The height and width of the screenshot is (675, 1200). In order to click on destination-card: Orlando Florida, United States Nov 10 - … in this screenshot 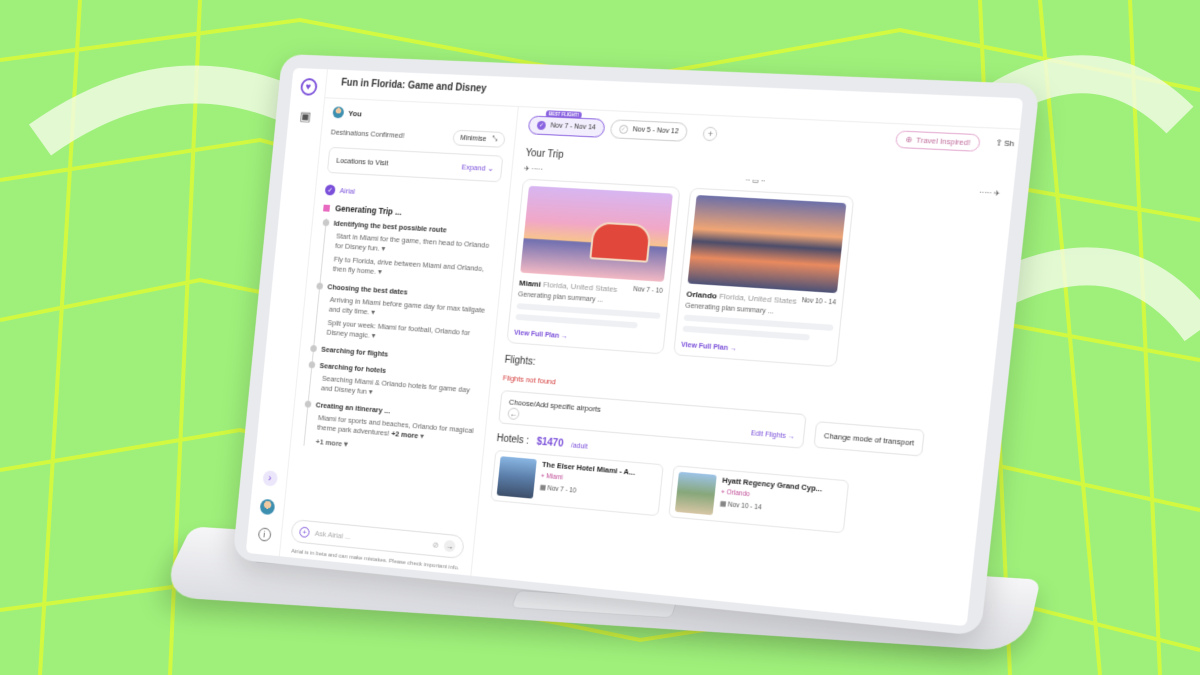, I will do `click(764, 277)`.